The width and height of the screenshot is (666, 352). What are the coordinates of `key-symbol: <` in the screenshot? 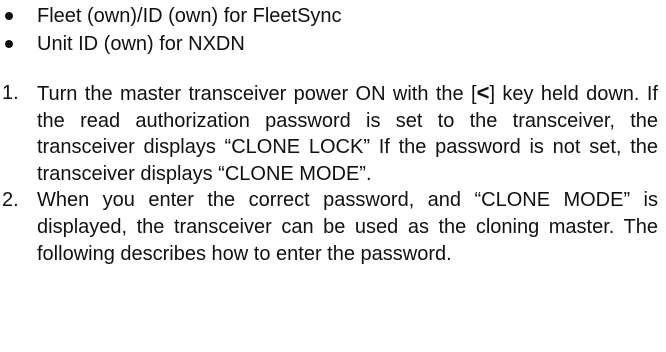 It's located at (483, 92).